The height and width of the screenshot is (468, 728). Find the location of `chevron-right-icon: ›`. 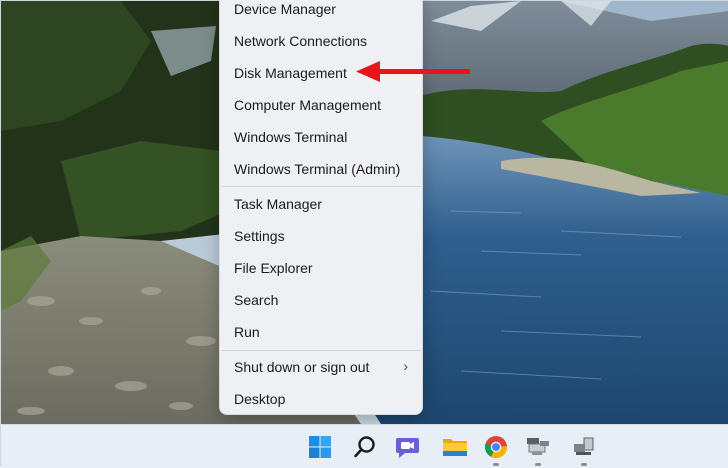

chevron-right-icon: › is located at coordinates (405, 366).